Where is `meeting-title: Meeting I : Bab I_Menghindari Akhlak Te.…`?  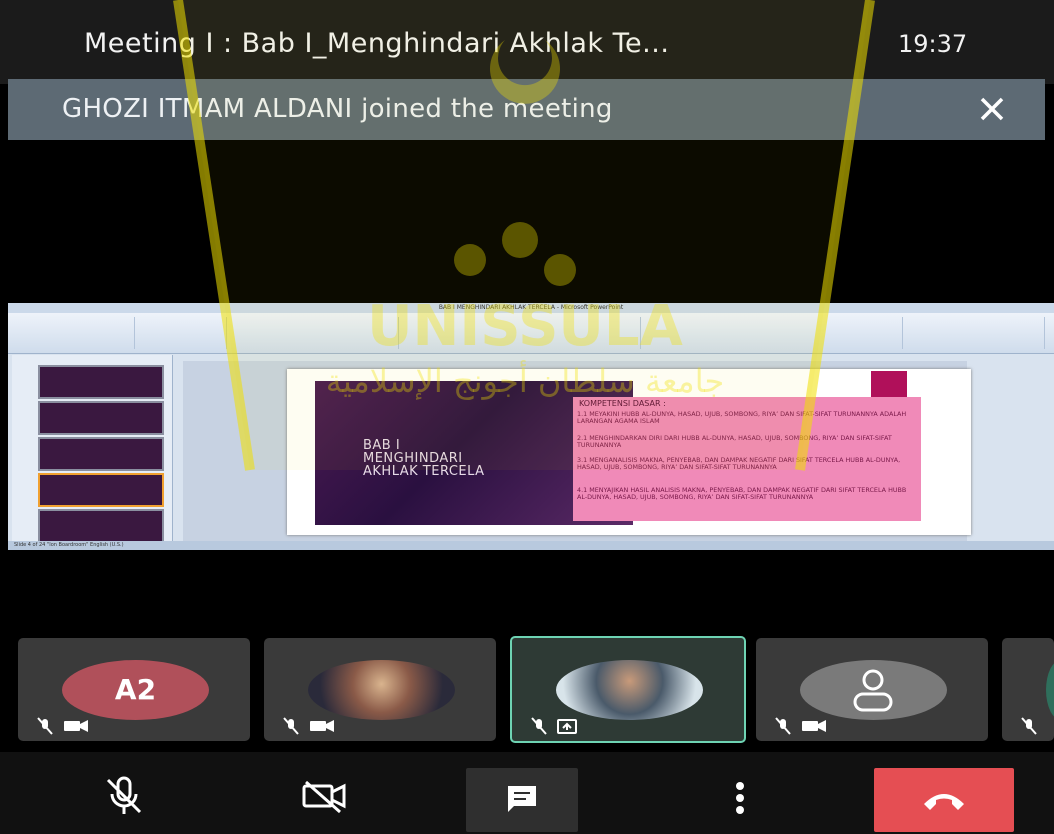 meeting-title: Meeting I : Bab I_Menghindari Akhlak Te.… is located at coordinates (377, 43).